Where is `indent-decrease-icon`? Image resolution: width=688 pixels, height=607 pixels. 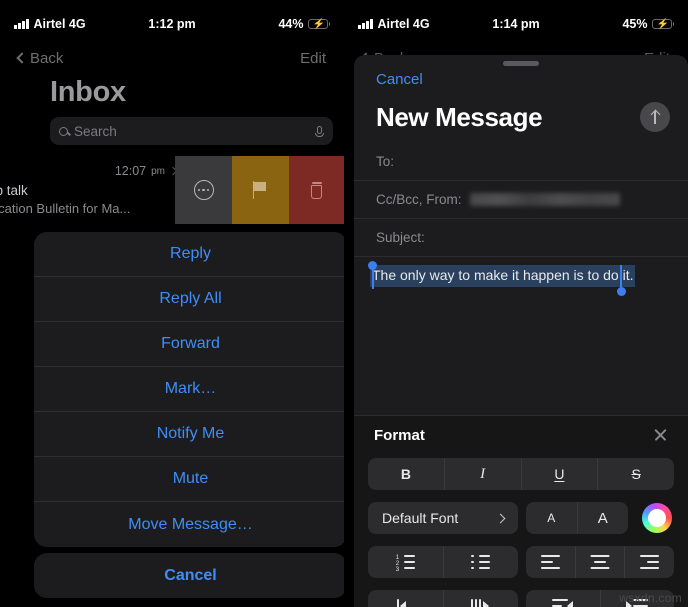
indent-decrease-icon is located at coordinates (405, 603).